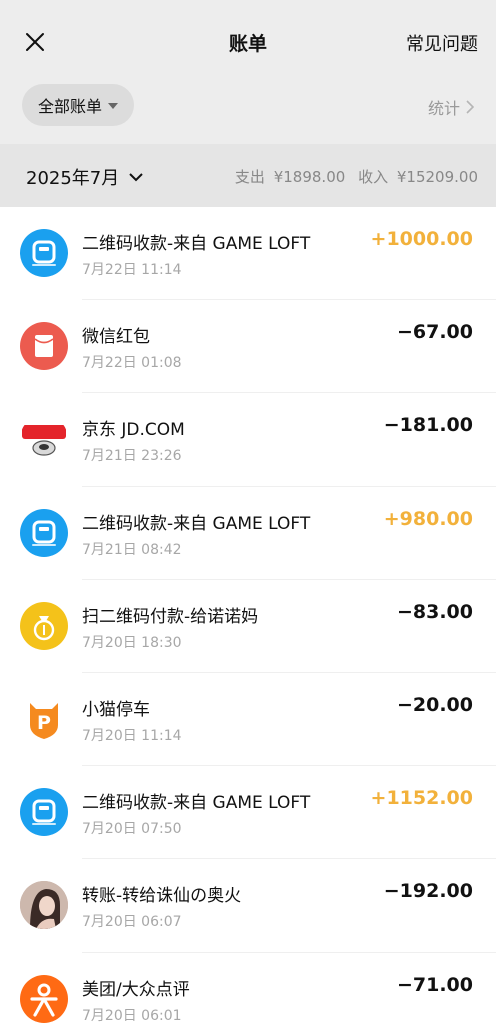 The width and height of the screenshot is (496, 1024). What do you see at coordinates (443, 108) in the screenshot?
I see `stats-label: 统计` at bounding box center [443, 108].